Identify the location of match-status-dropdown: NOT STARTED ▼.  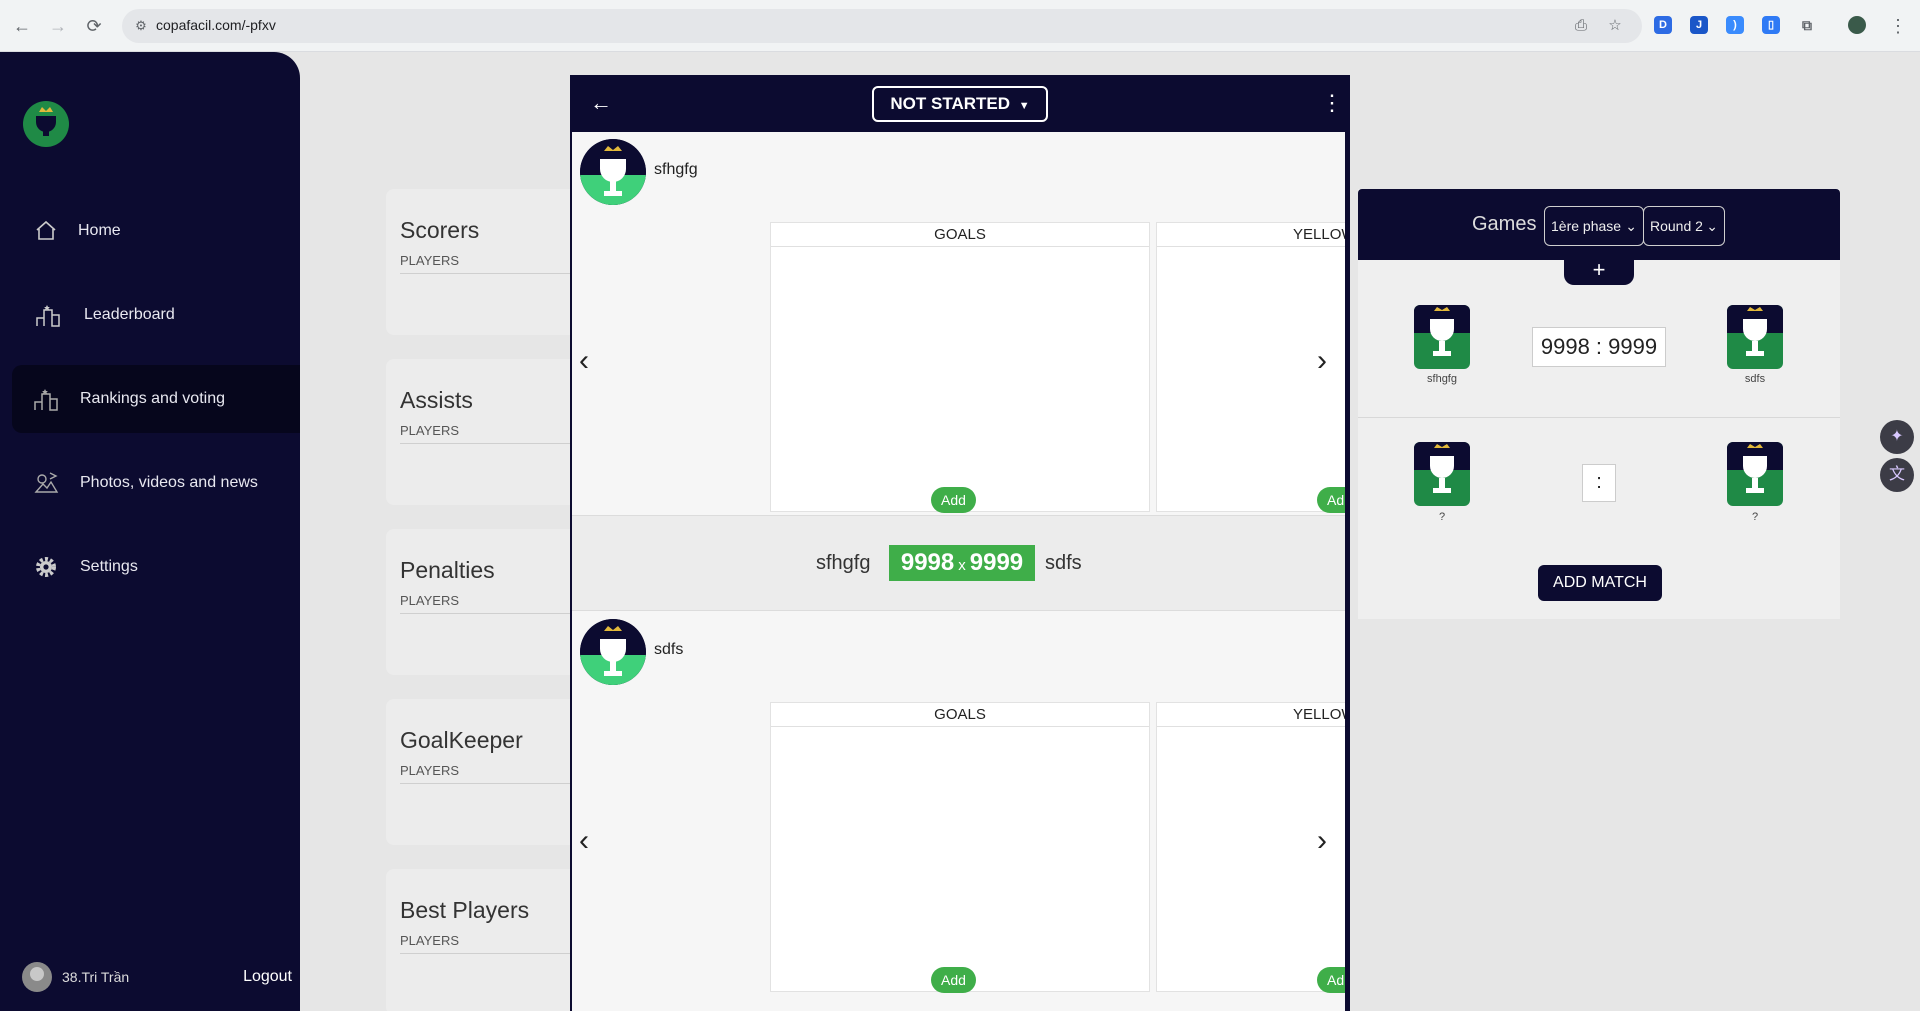
(960, 104).